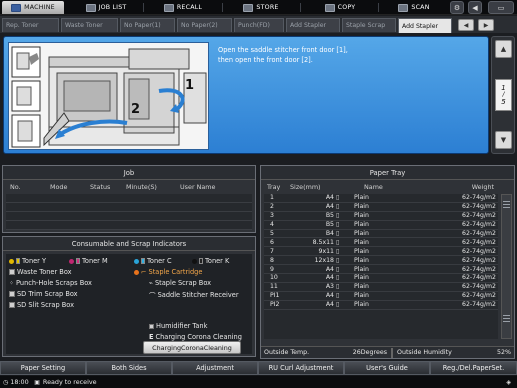 This screenshot has width=517, height=388. Describe the element at coordinates (272, 251) in the screenshot. I see `tray-cell: 7` at that location.